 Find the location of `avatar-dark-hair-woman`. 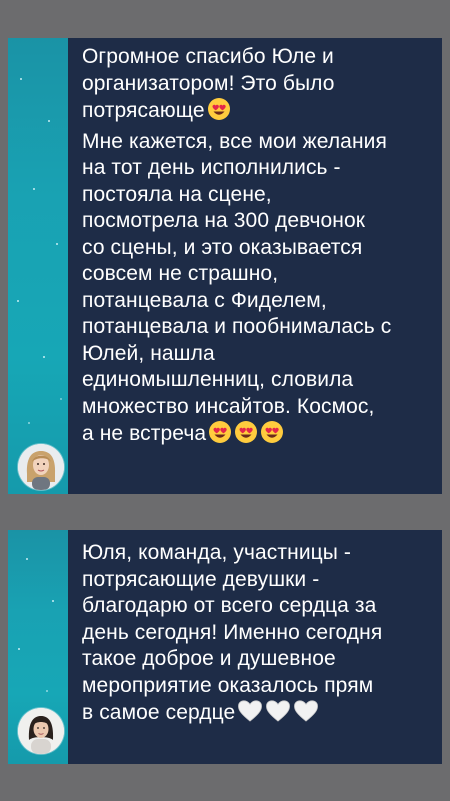

avatar-dark-hair-woman is located at coordinates (41, 731).